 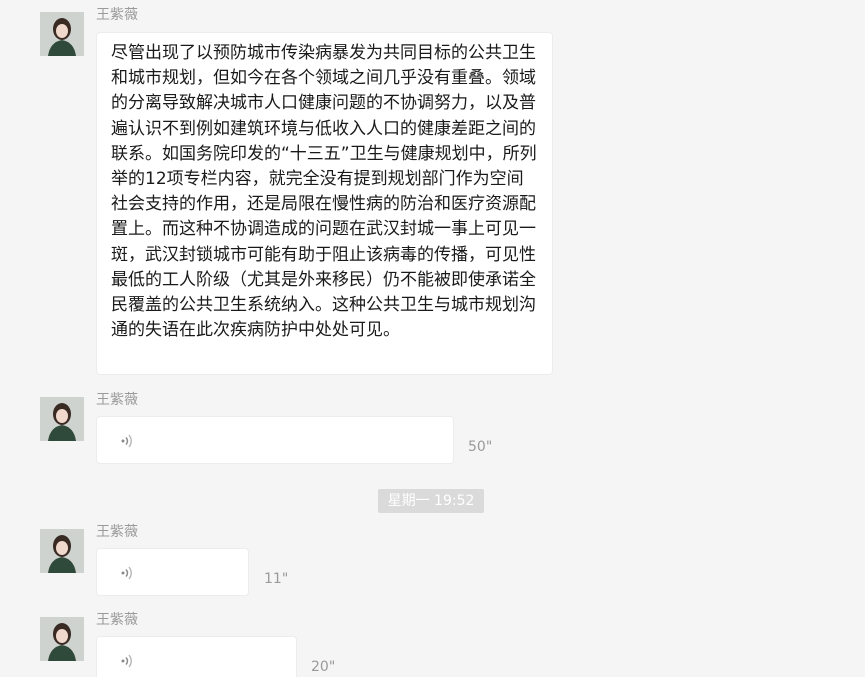 What do you see at coordinates (276, 579) in the screenshot?
I see `voice-duration: 11"` at bounding box center [276, 579].